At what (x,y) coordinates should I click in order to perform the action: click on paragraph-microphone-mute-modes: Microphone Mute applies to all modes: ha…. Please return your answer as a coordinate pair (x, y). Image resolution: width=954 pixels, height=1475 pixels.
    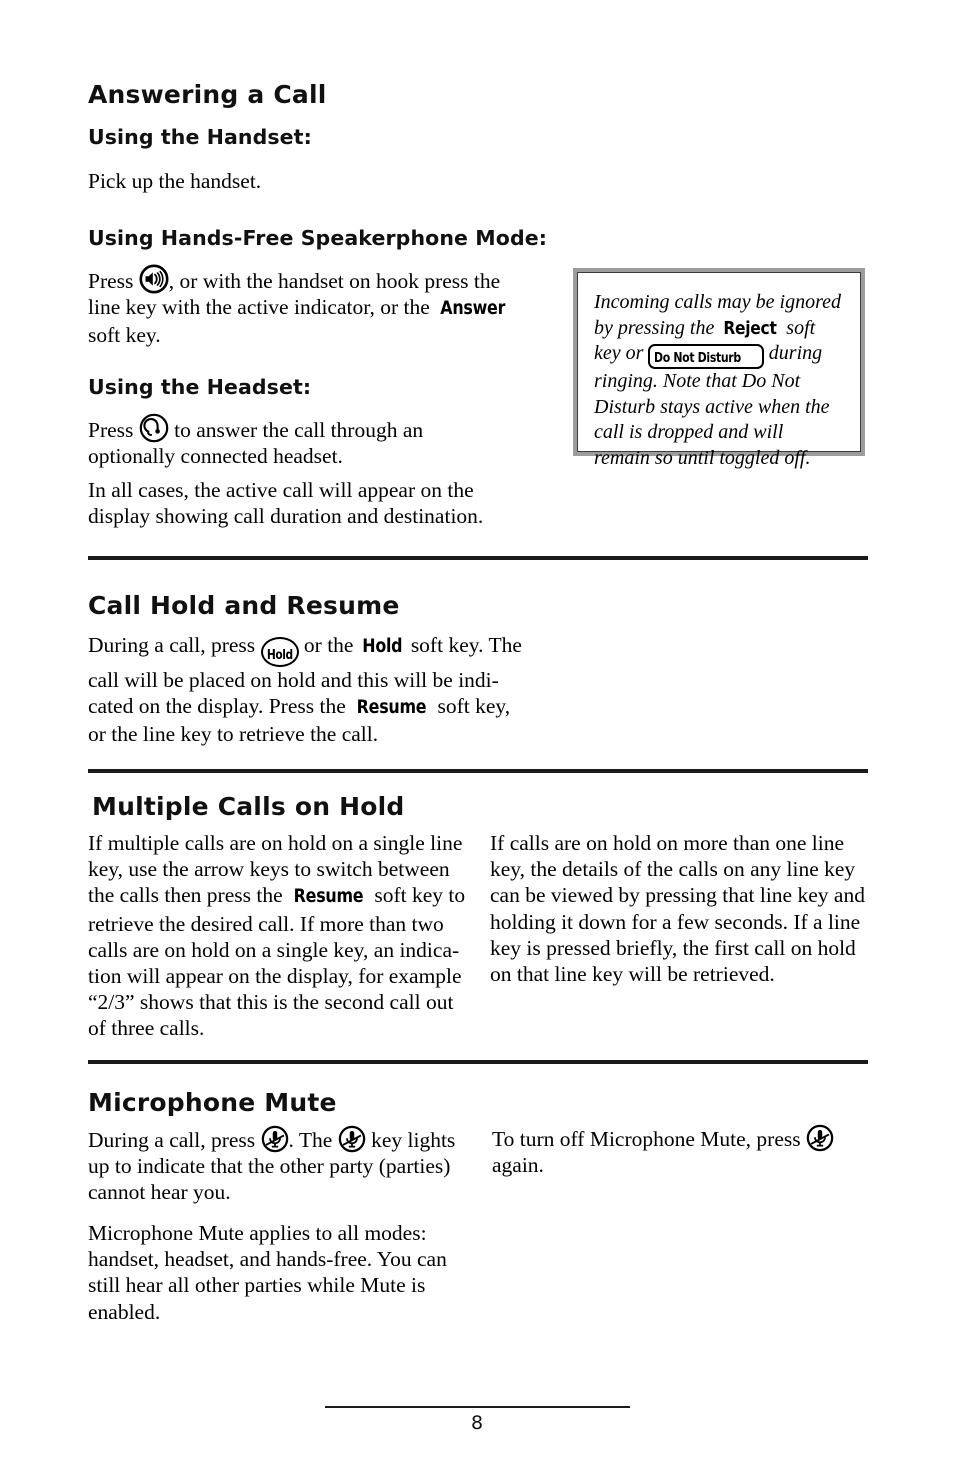
    Looking at the image, I should click on (267, 1272).